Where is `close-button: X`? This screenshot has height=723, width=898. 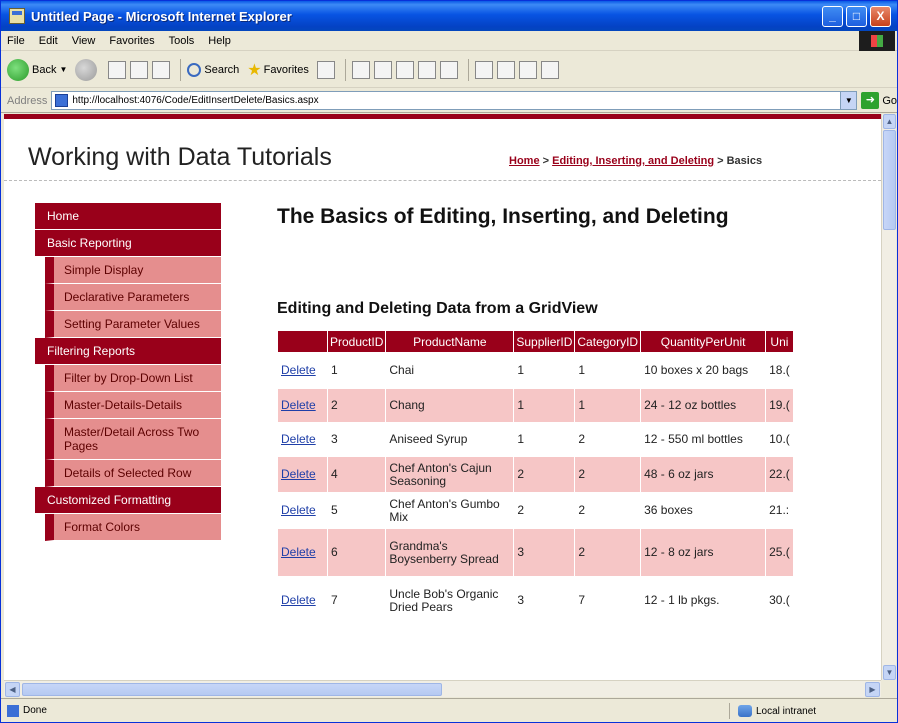 close-button: X is located at coordinates (880, 16).